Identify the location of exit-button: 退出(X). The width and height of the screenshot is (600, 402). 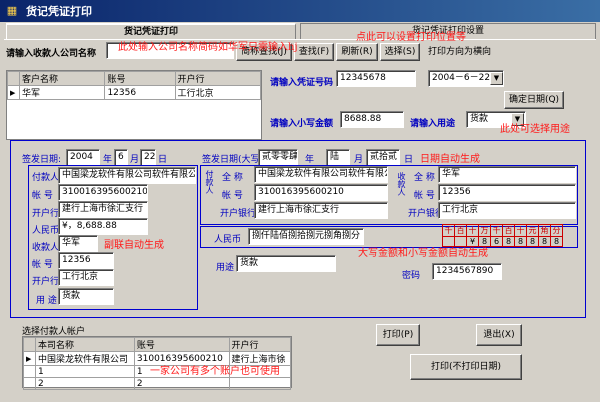
(499, 335).